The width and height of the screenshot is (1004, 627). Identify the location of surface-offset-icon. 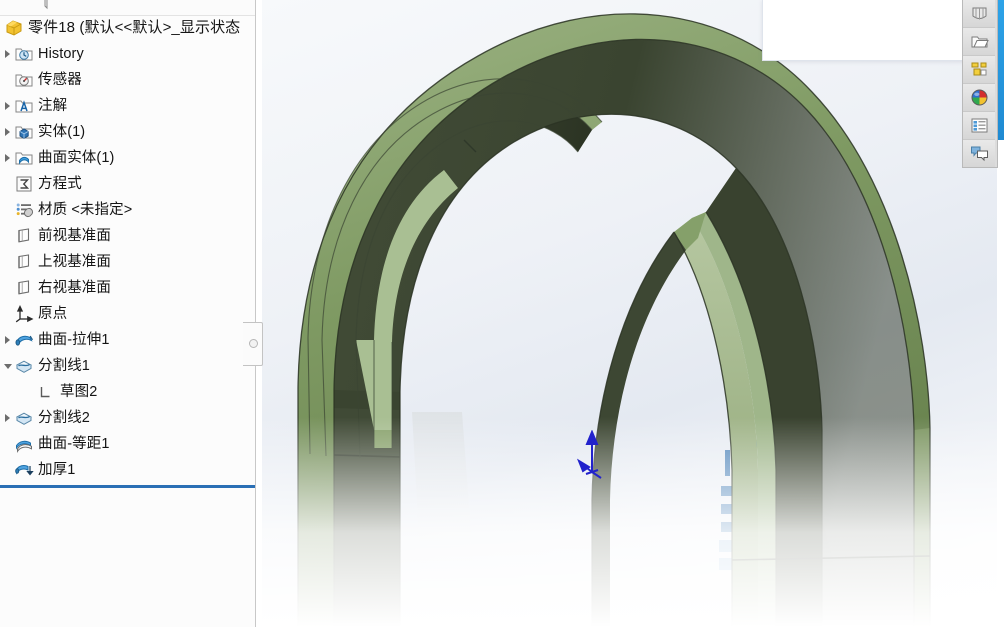
(24, 444).